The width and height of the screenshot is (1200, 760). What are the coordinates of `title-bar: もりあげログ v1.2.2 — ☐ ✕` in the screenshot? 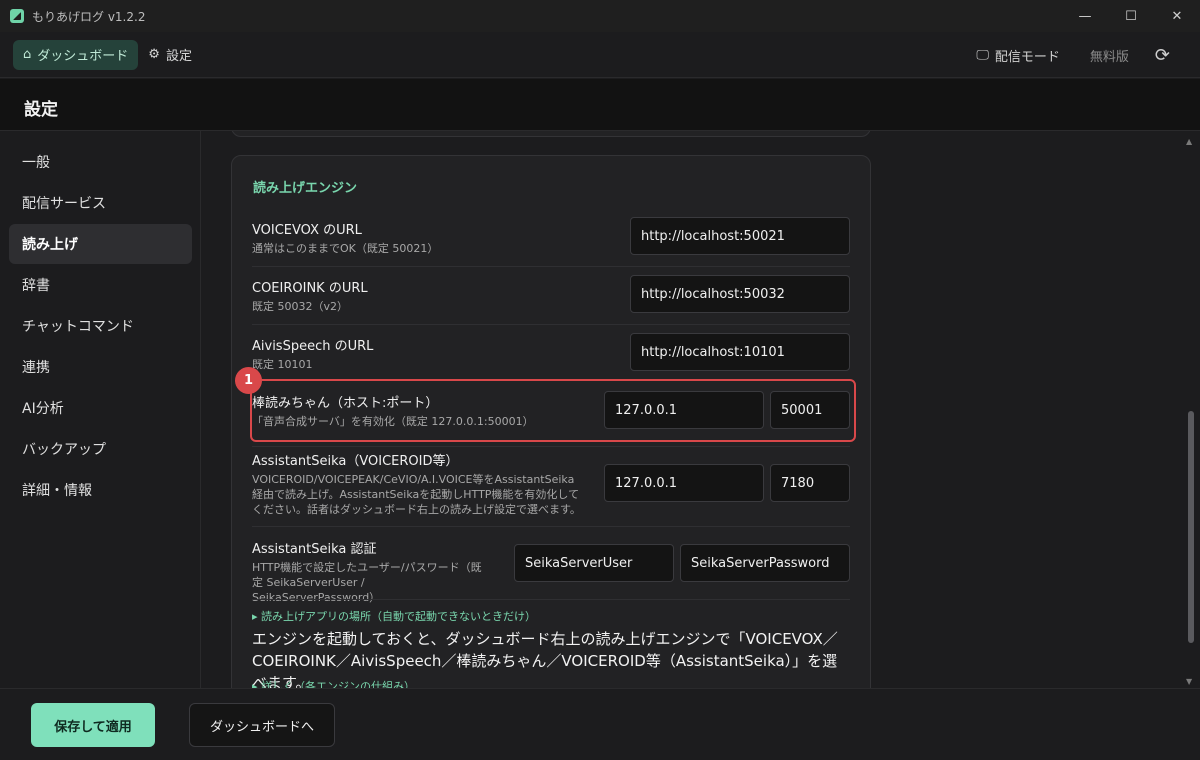 It's located at (600, 16).